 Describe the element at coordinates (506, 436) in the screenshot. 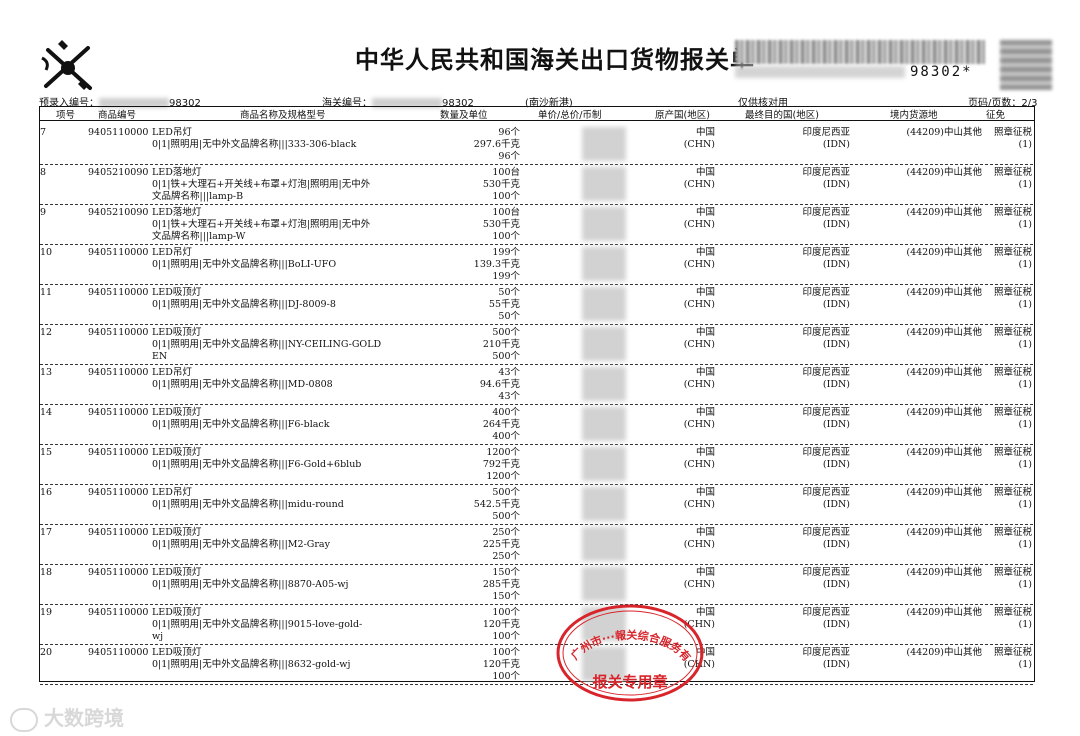

I see `qty-3: 400个` at that location.